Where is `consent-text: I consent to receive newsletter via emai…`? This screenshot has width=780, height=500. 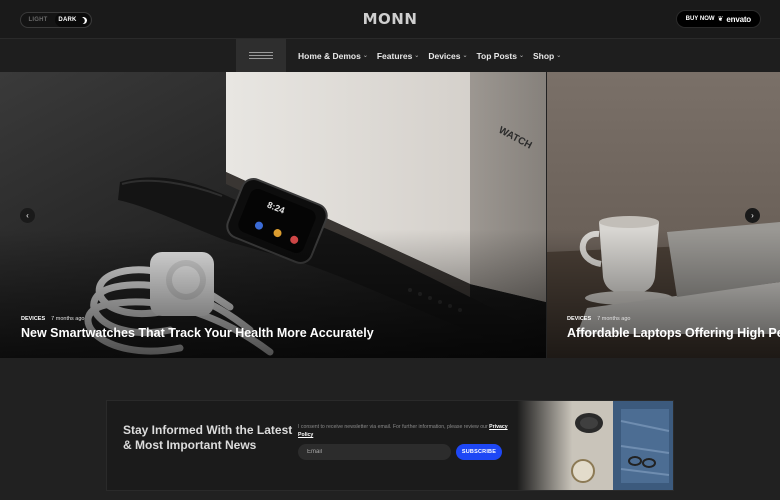
consent-text: I consent to receive newsletter via emai… is located at coordinates (393, 427).